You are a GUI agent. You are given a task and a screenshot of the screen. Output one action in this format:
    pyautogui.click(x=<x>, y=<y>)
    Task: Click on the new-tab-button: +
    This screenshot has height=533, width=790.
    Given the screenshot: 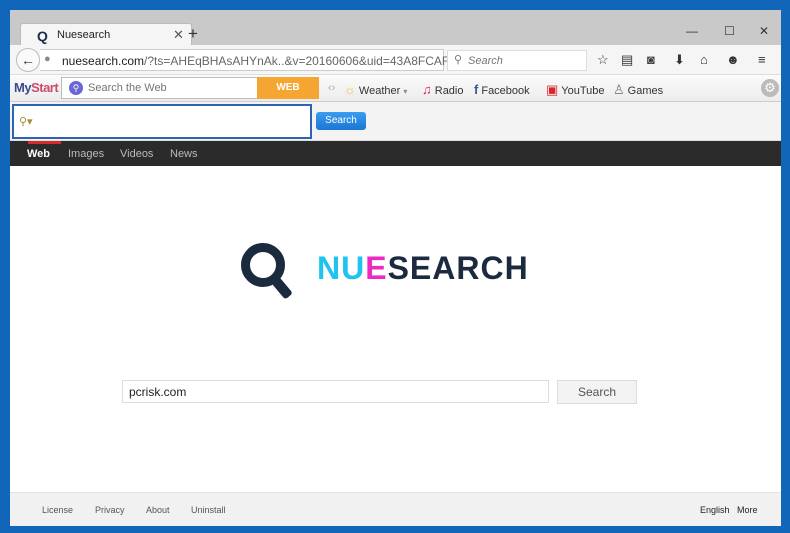 What is the action you would take?
    pyautogui.click(x=193, y=34)
    